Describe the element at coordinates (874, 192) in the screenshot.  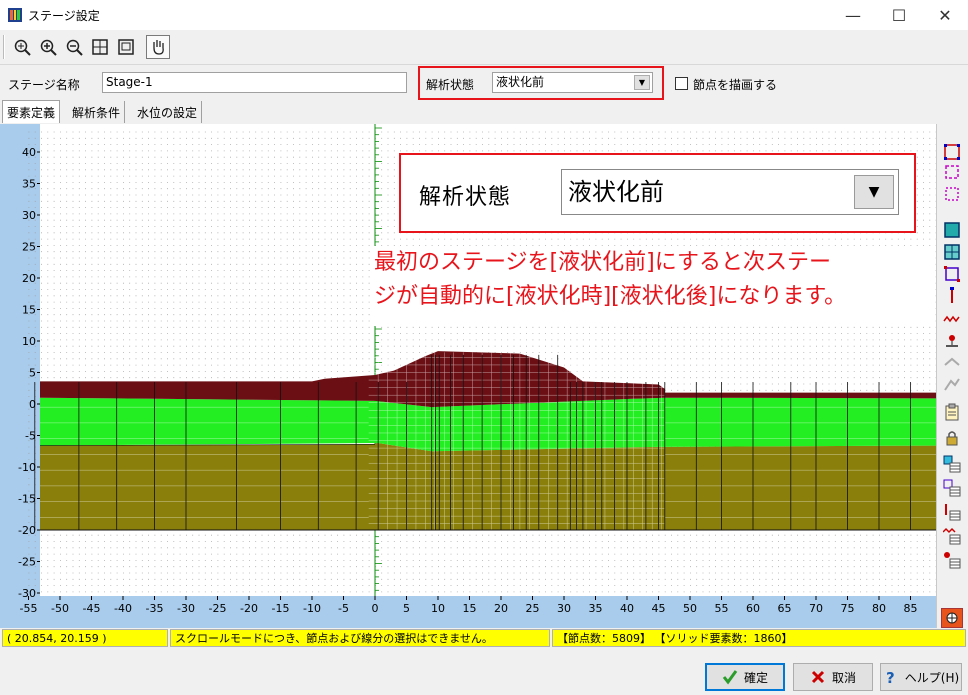
I see `callout-chevron-down-icon: ▼` at that location.